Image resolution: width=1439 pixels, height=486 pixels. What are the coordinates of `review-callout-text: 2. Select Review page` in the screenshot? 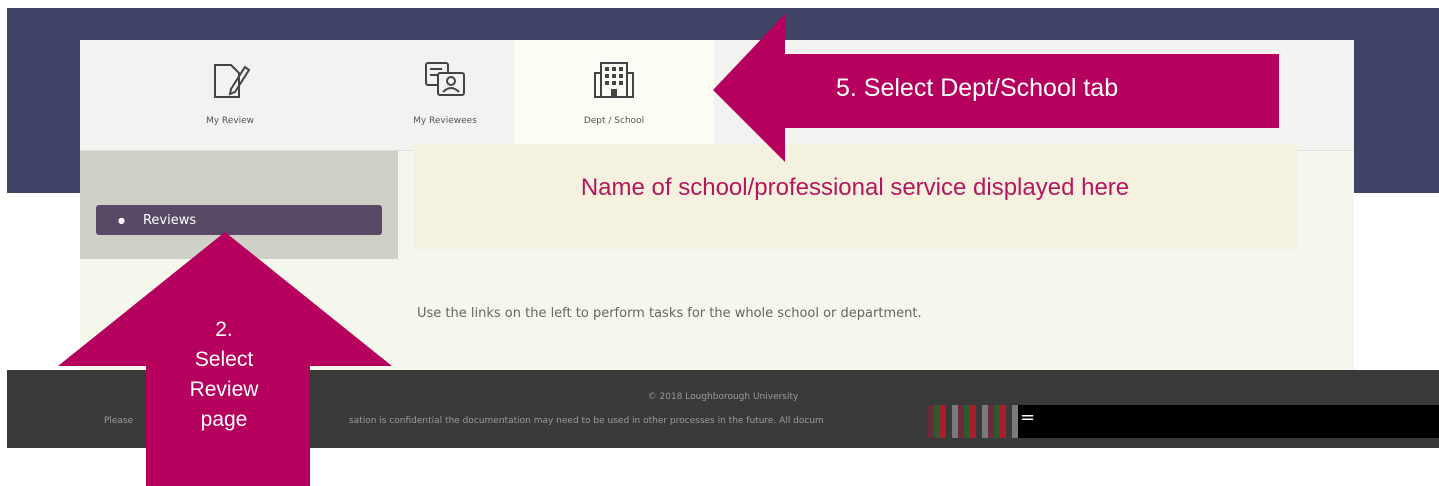 It's located at (224, 375).